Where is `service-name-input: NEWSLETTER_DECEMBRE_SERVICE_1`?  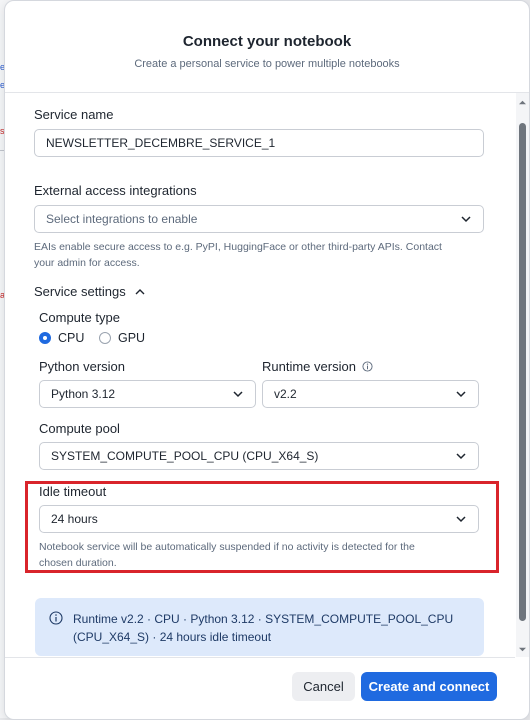
service-name-input: NEWSLETTER_DECEMBRE_SERVICE_1 is located at coordinates (259, 143).